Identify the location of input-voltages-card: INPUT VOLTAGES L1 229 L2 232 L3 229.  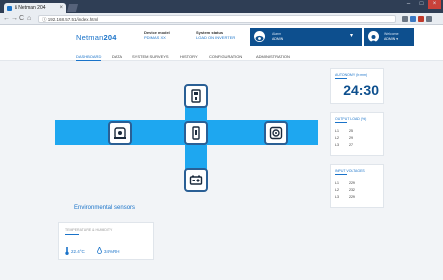
(357, 186).